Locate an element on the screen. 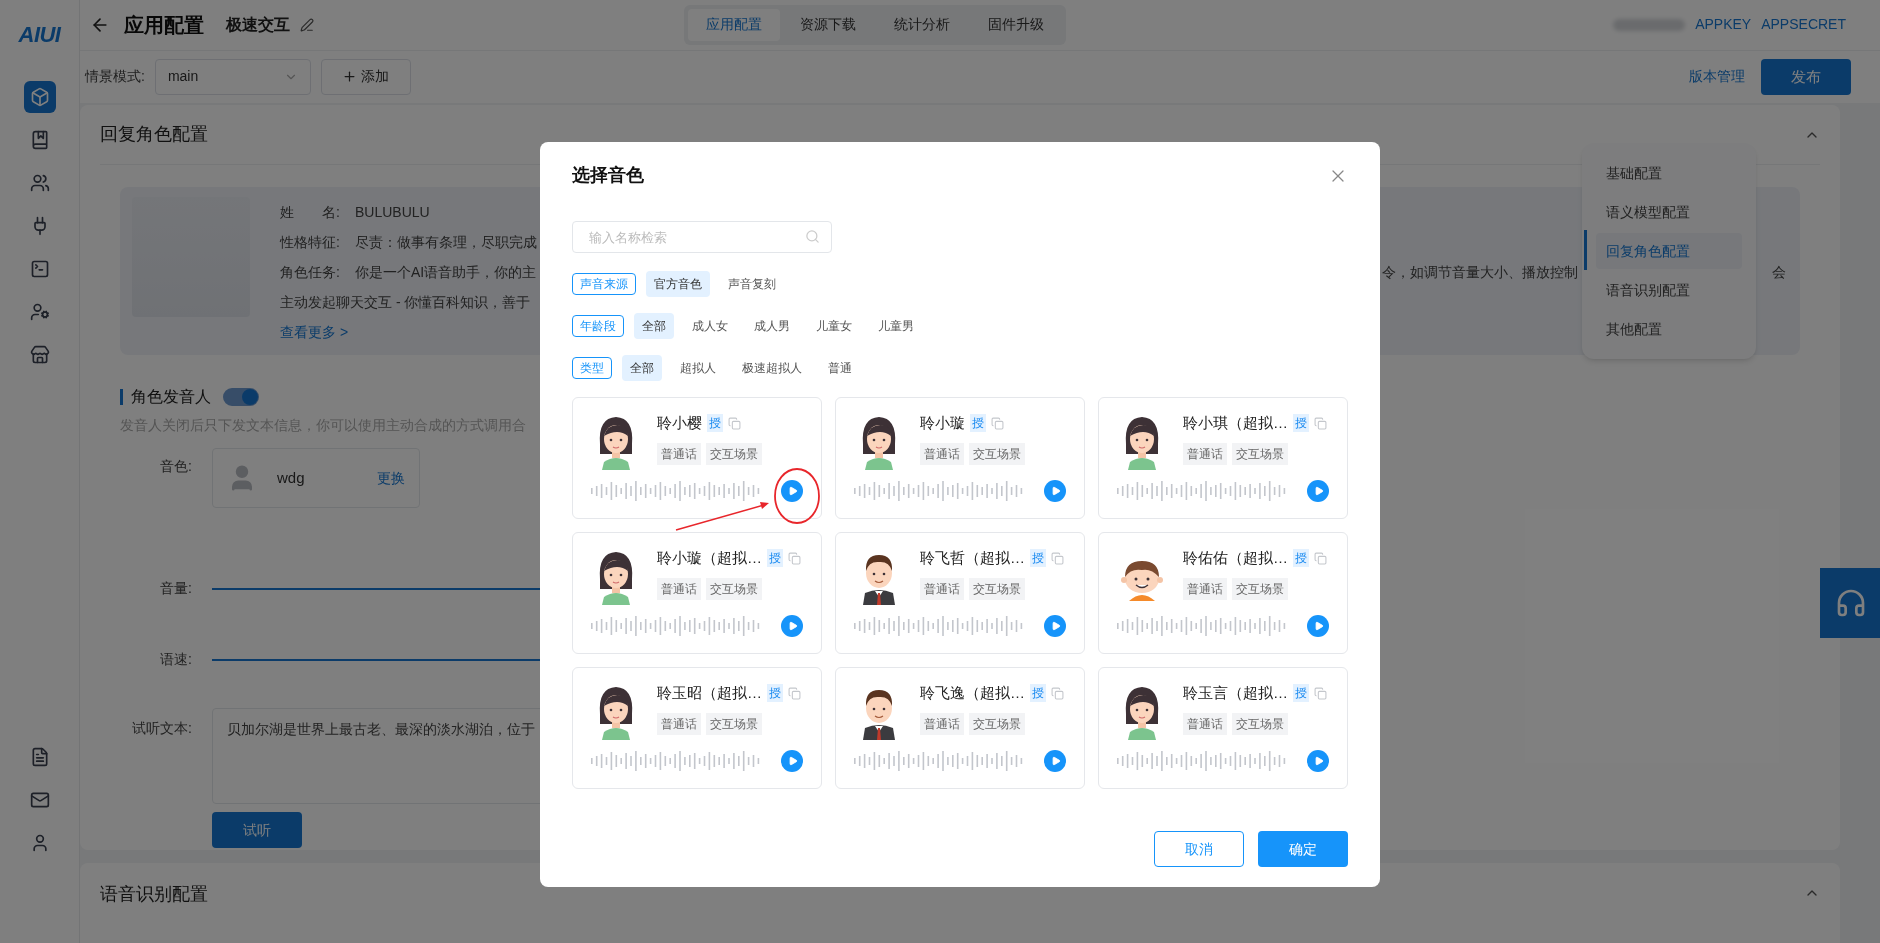 This screenshot has width=1880, height=943. support-button is located at coordinates (1850, 603).